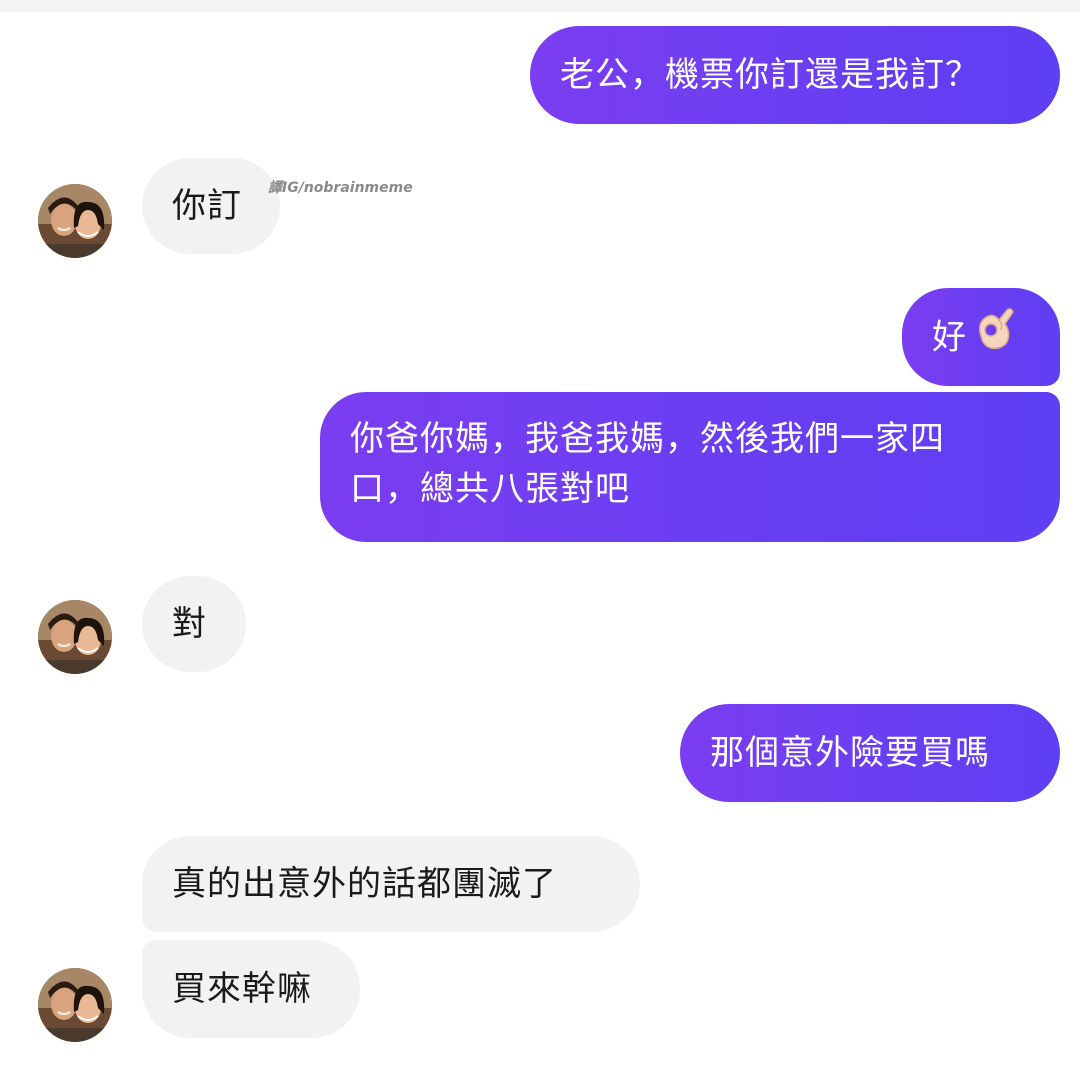 This screenshot has width=1080, height=1066. I want to click on message-bubble-incoming: 買來幹嘛, so click(251, 989).